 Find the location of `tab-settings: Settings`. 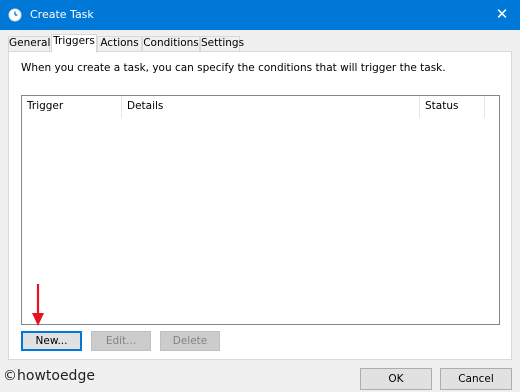

tab-settings: Settings is located at coordinates (222, 44).